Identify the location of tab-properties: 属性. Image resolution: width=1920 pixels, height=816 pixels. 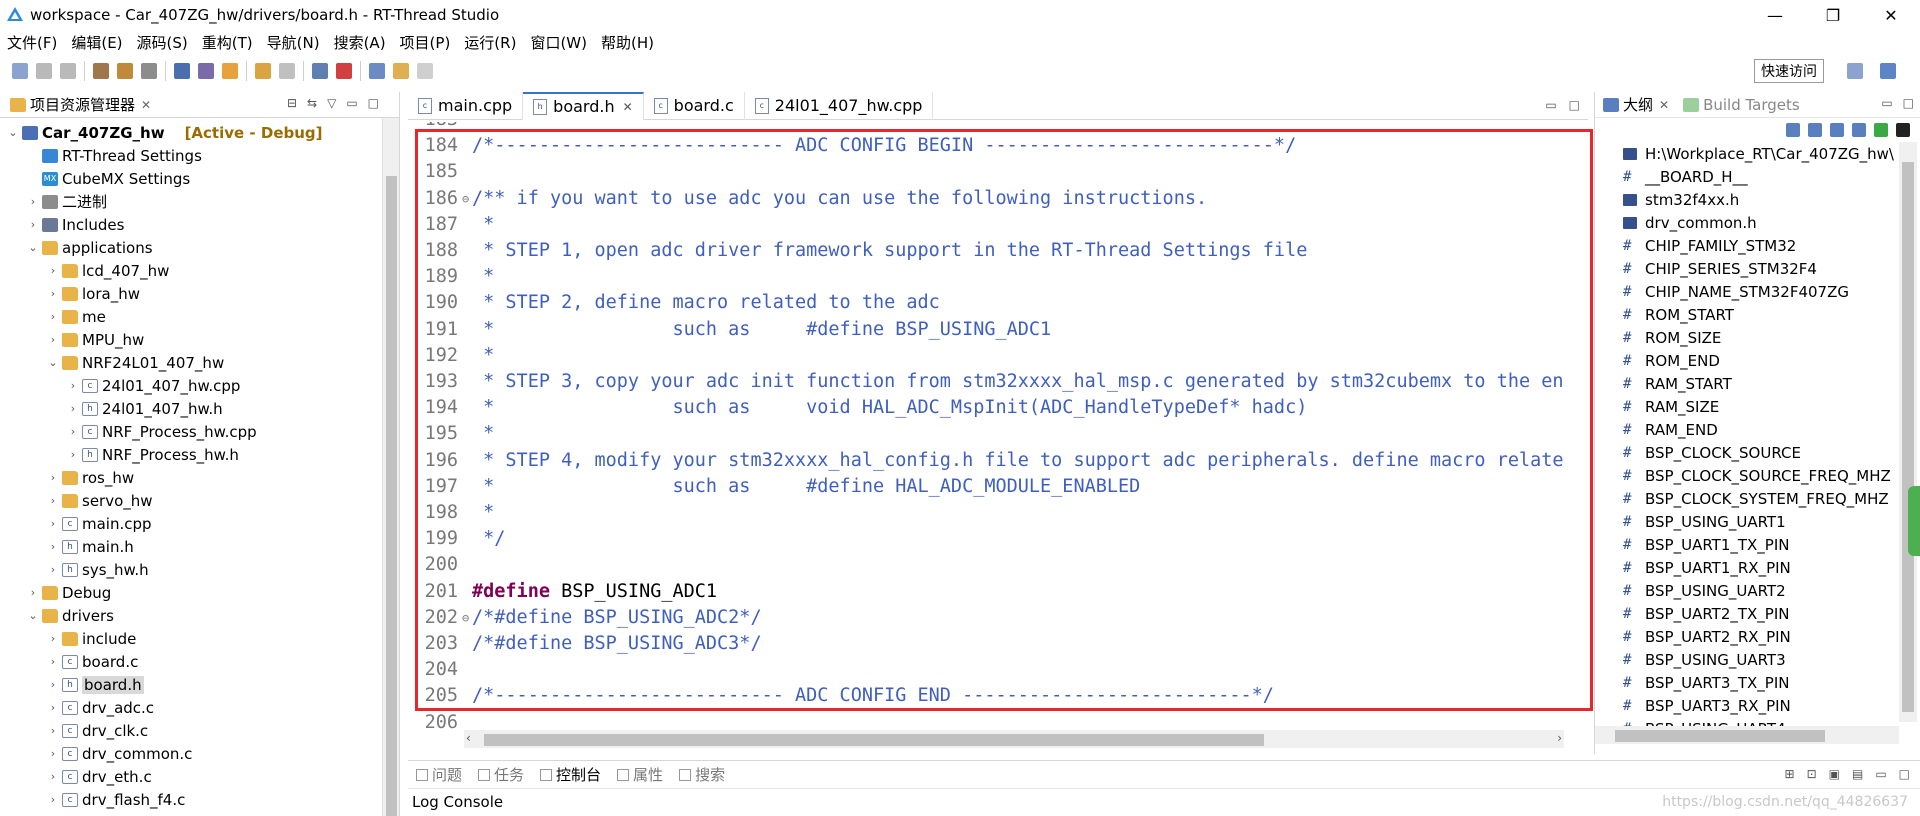
(640, 774).